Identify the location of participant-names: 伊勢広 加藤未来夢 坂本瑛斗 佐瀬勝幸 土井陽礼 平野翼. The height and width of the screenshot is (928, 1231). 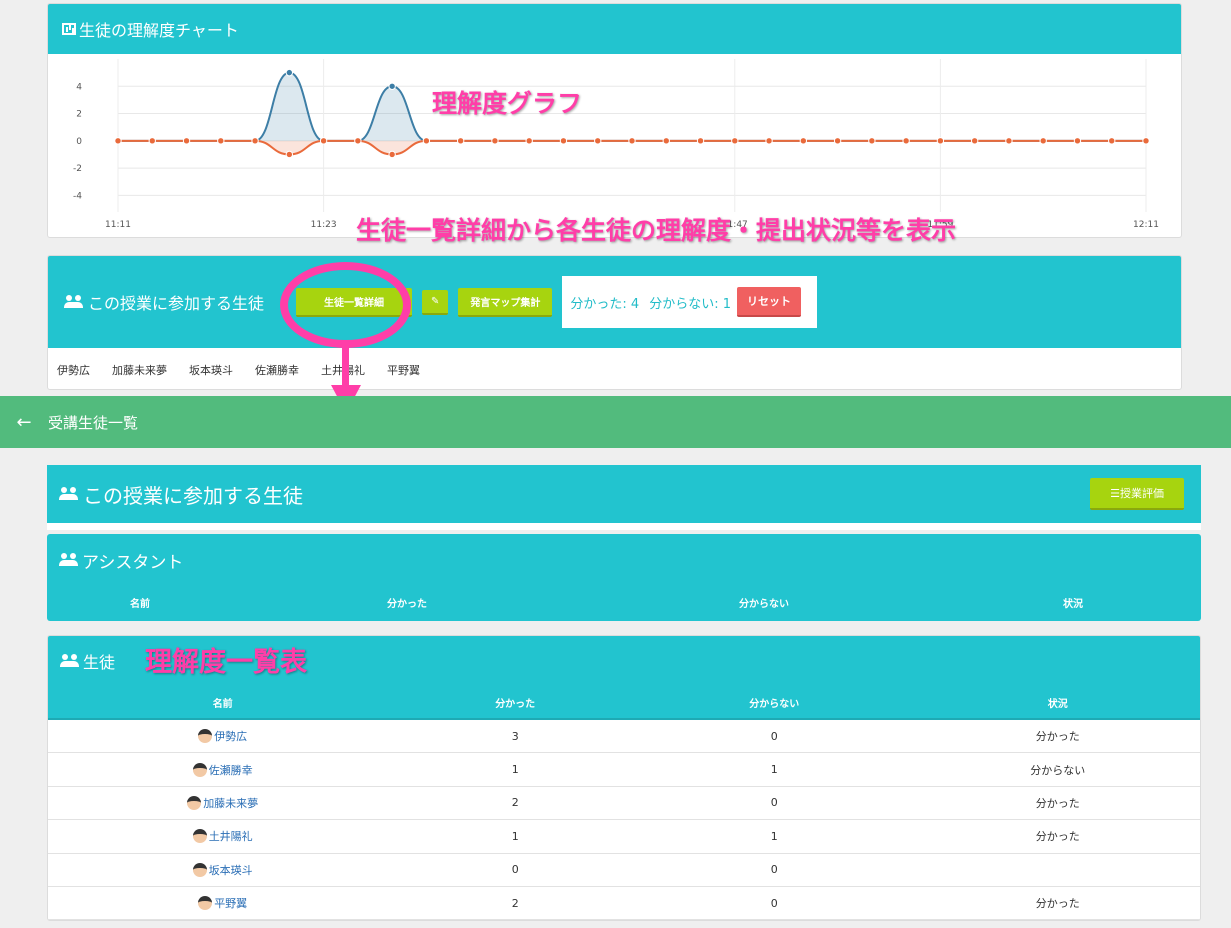
(614, 368).